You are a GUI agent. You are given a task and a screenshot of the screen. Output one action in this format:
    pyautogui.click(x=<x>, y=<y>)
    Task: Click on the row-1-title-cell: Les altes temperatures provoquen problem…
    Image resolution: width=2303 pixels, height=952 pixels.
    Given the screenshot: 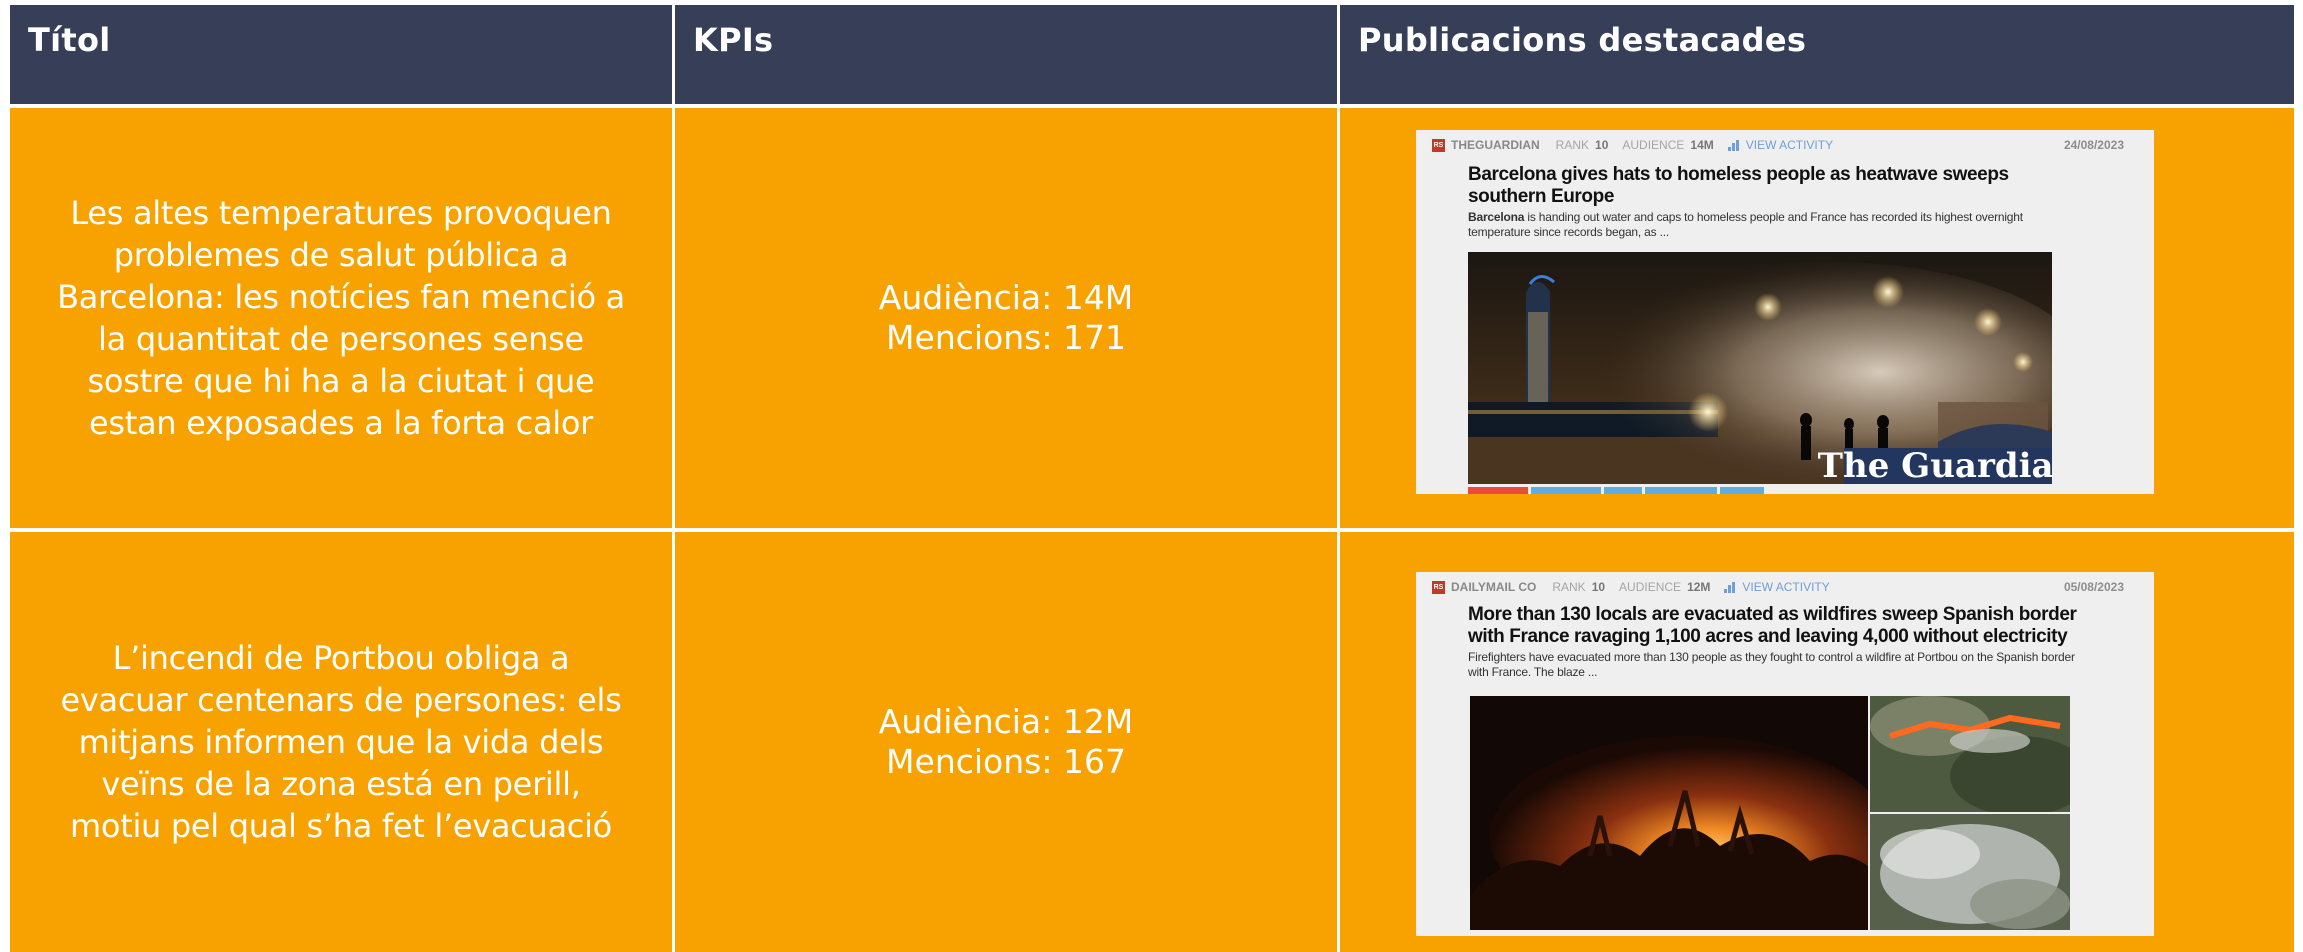 What is the action you would take?
    pyautogui.click(x=341, y=318)
    